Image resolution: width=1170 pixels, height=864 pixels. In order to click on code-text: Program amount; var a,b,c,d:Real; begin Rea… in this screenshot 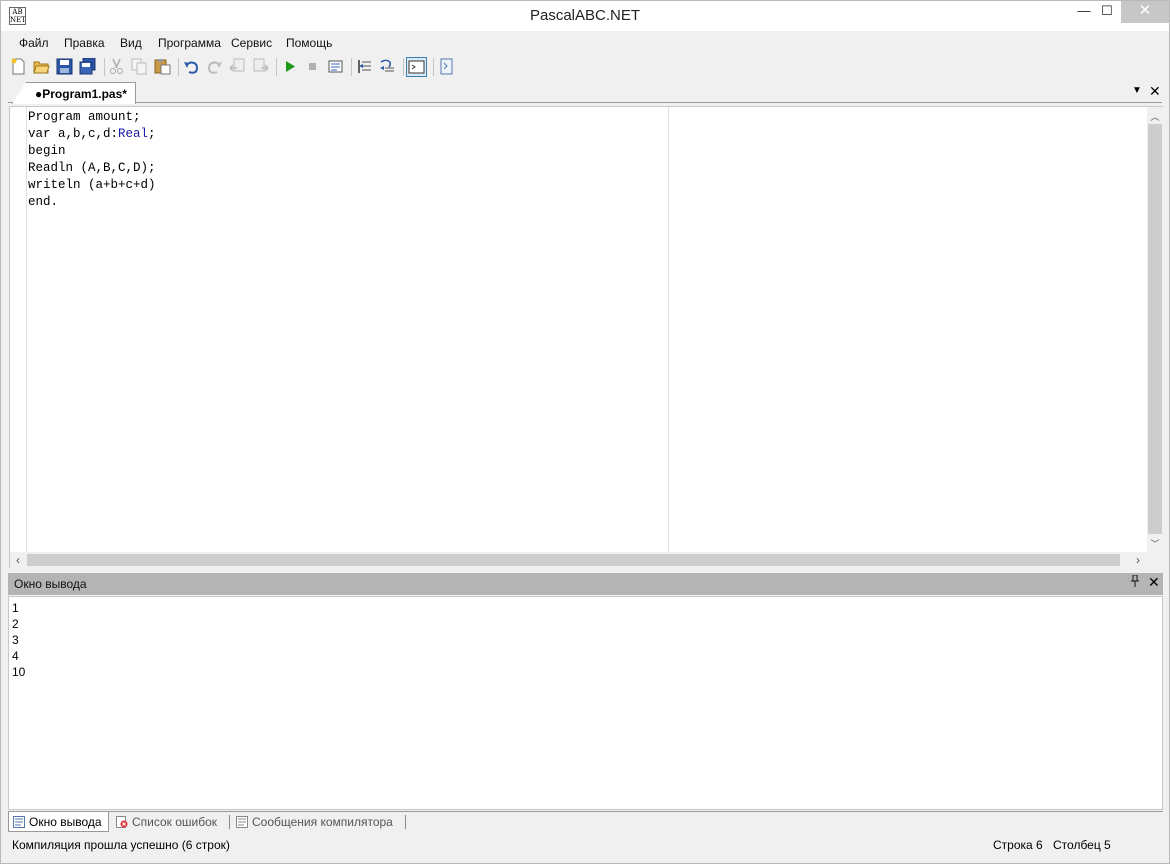, I will do `click(92, 160)`.